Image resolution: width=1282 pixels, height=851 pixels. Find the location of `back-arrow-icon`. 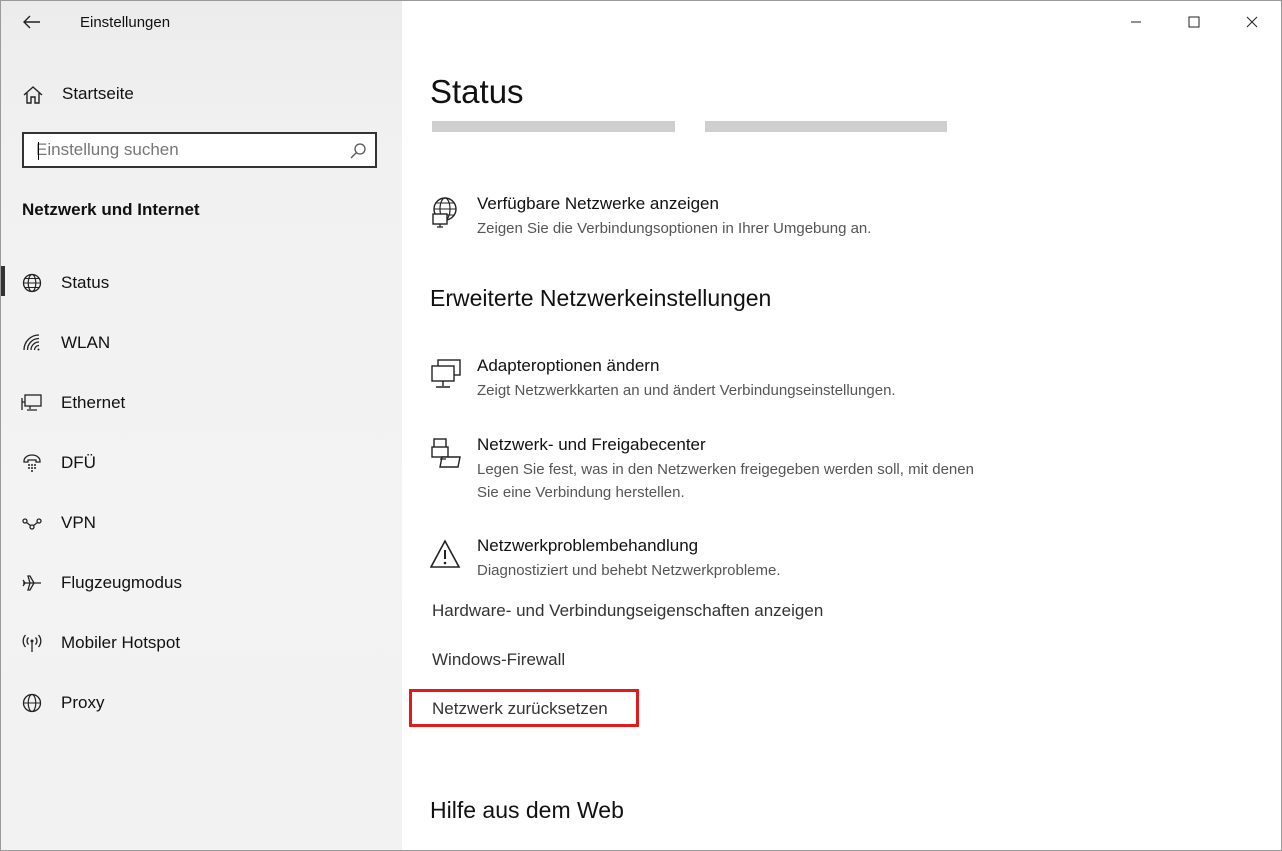

back-arrow-icon is located at coordinates (31, 22).